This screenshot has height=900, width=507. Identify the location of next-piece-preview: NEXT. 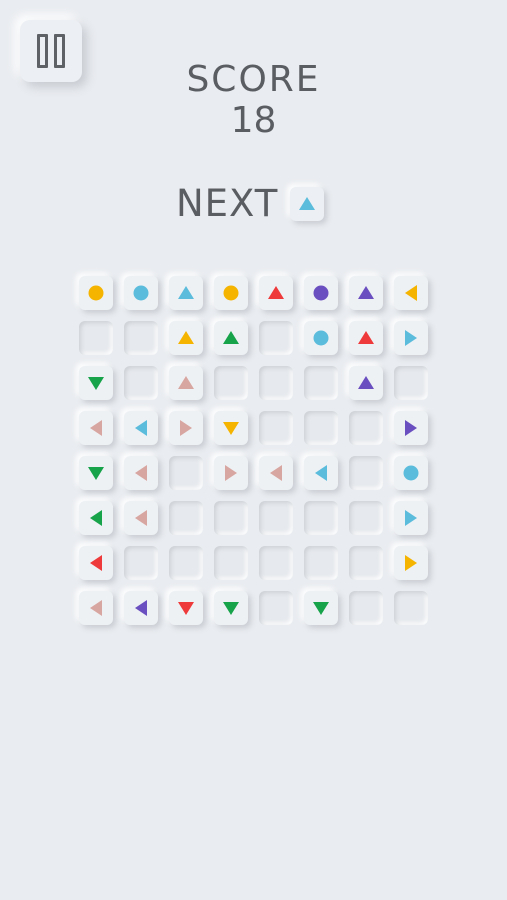
(250, 203).